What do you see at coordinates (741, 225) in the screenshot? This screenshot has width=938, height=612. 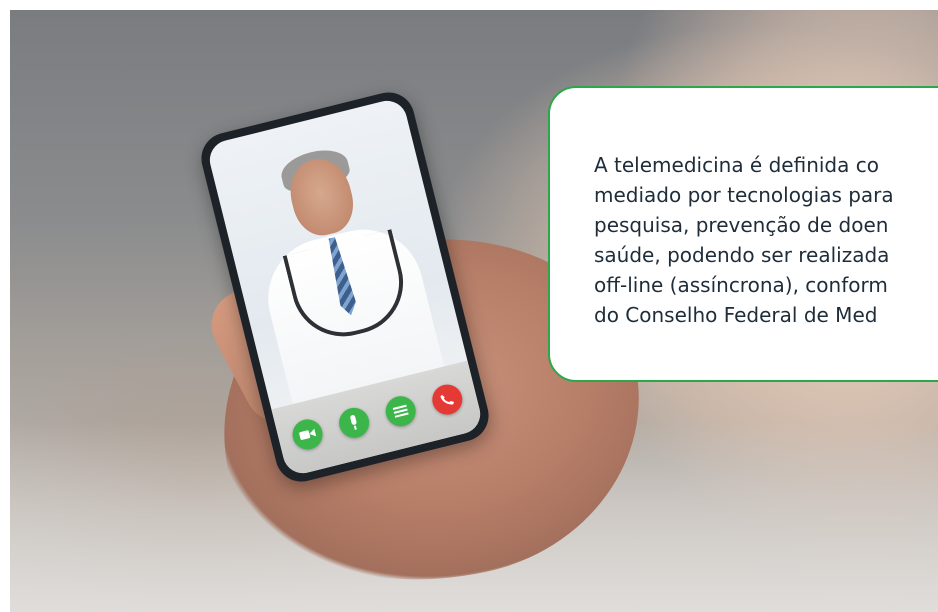 I see `info-line: pesquisa, prevenção de doen` at bounding box center [741, 225].